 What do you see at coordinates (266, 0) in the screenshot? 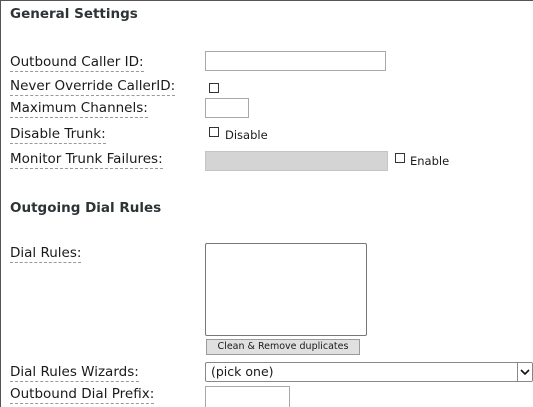
I see `frame-top-border` at bounding box center [266, 0].